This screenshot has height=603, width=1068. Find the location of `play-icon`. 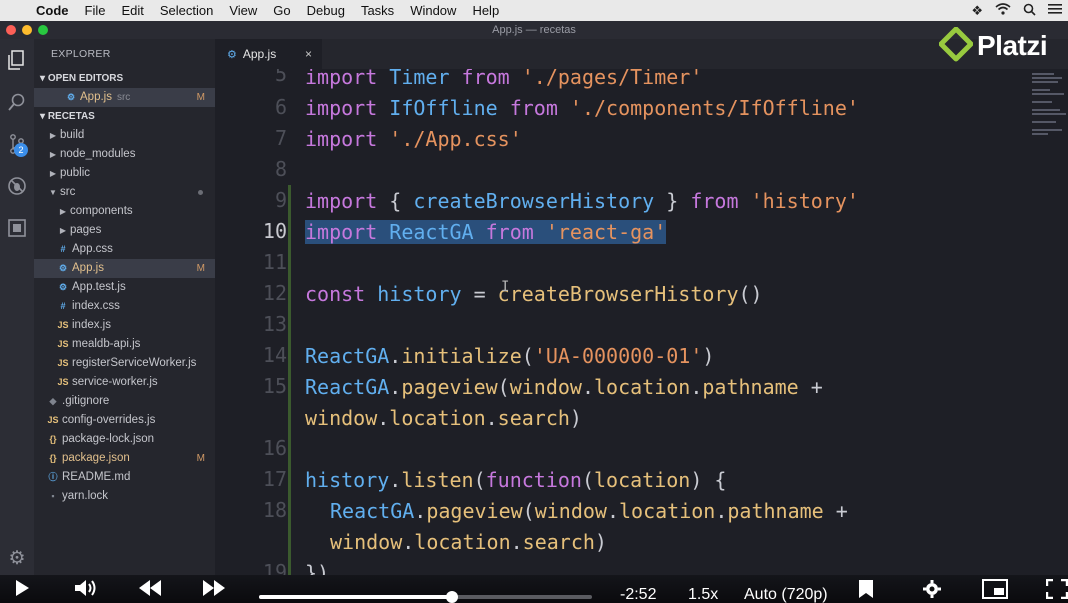

play-icon is located at coordinates (22, 590).